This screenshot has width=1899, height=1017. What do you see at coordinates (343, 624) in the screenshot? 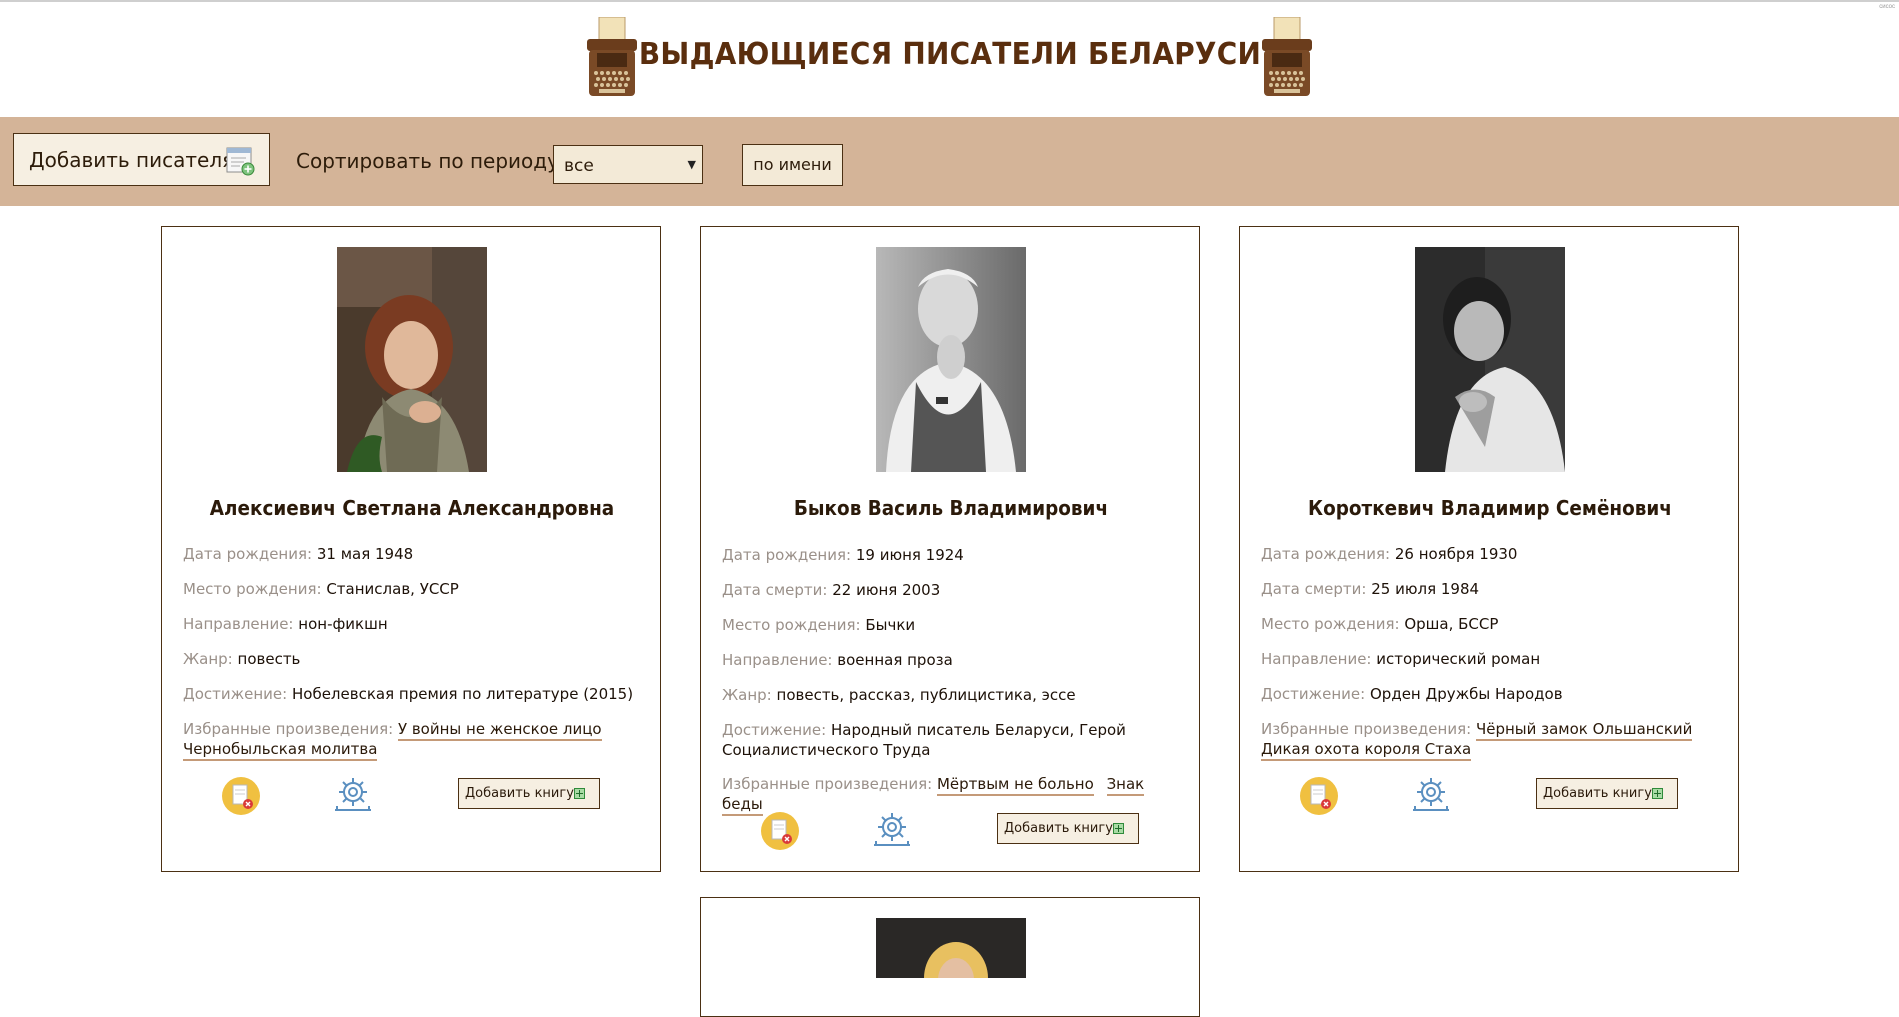
I see `field-value: нон-фикшн` at bounding box center [343, 624].